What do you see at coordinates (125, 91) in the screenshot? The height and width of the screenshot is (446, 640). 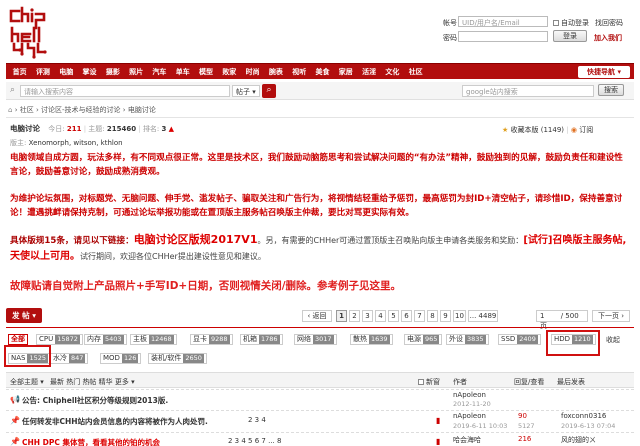 I see `search-input: 请输入搜索内容` at bounding box center [125, 91].